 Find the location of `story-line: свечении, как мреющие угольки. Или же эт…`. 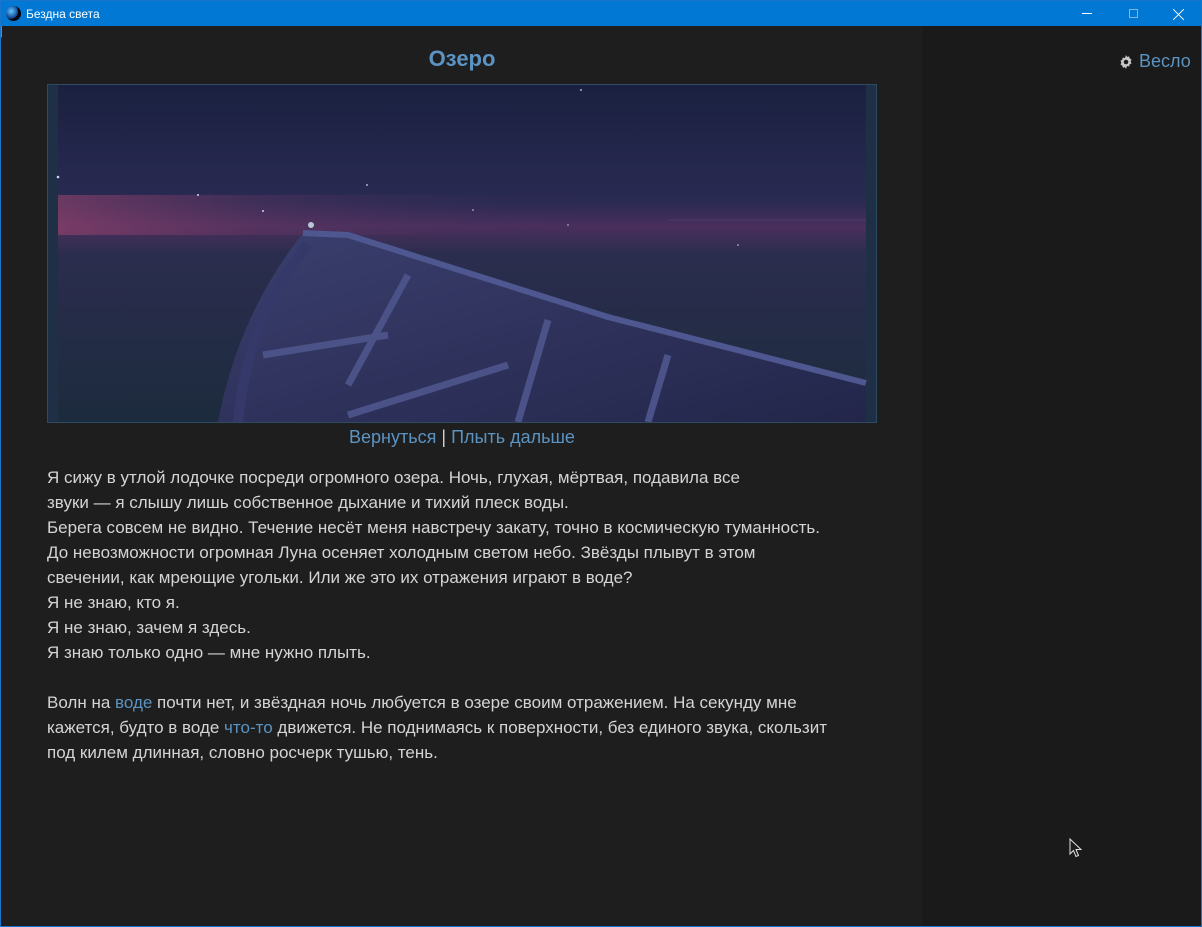

story-line: свечении, как мреющие угольки. Или же эт… is located at coordinates (340, 577).